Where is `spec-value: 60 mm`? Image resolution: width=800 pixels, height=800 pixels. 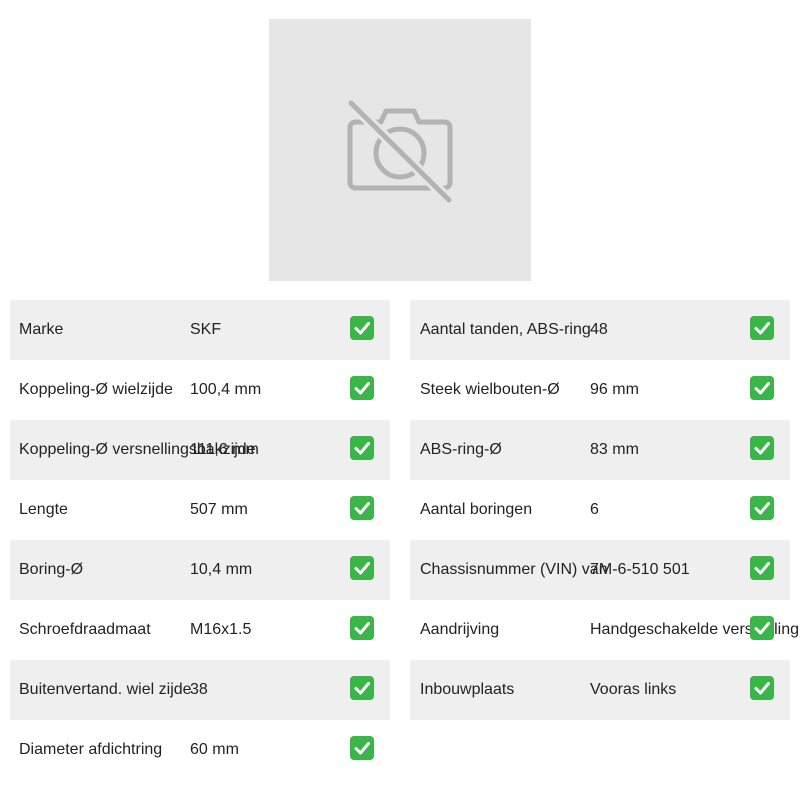
spec-value: 60 mm is located at coordinates (214, 749).